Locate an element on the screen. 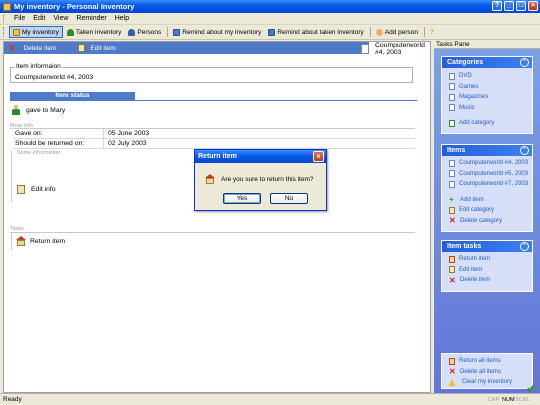 Image resolution: width=540 pixels, height=405 pixels. my-inventory-button: My inventory is located at coordinates (36, 32).